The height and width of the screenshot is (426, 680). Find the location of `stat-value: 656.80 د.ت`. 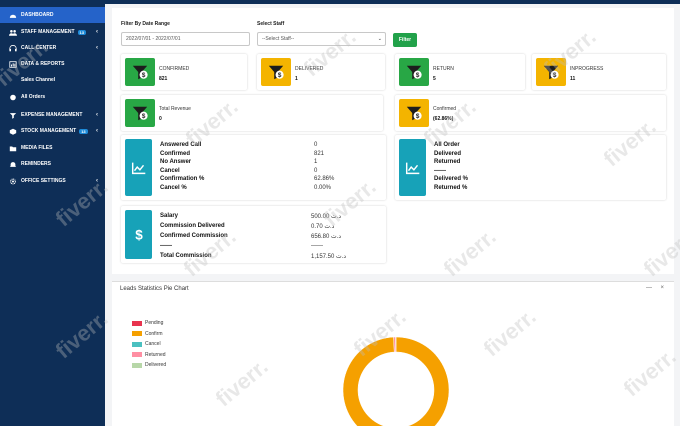

stat-value: 656.80 د.ت is located at coordinates (326, 237).